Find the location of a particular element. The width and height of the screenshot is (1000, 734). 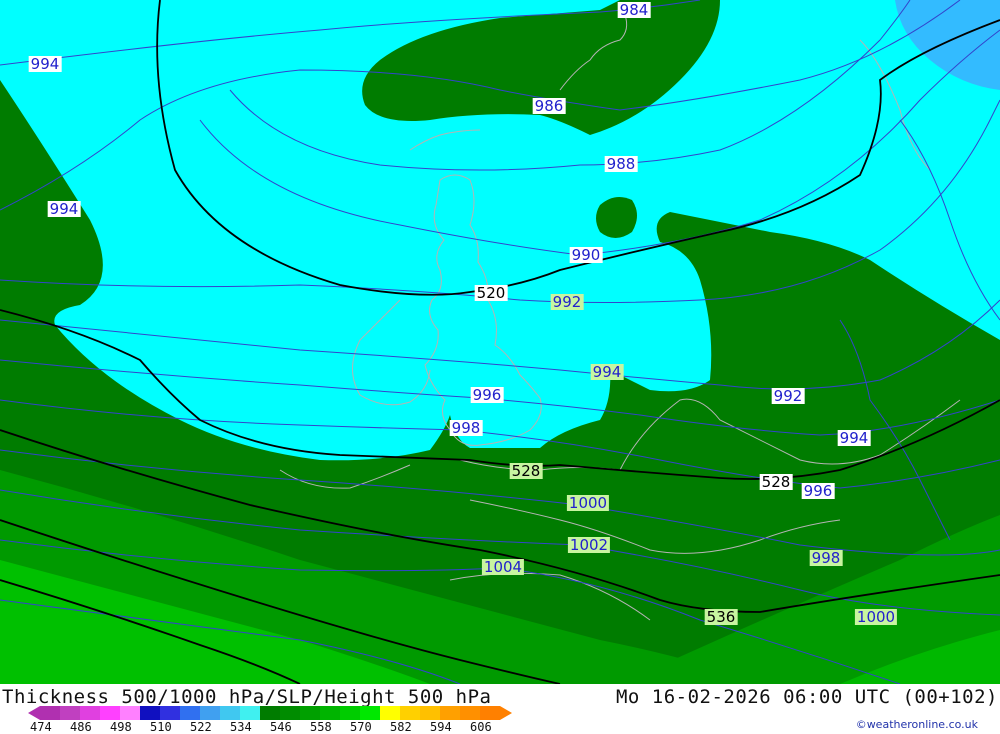

scale-tick: 510 is located at coordinates (161, 727).